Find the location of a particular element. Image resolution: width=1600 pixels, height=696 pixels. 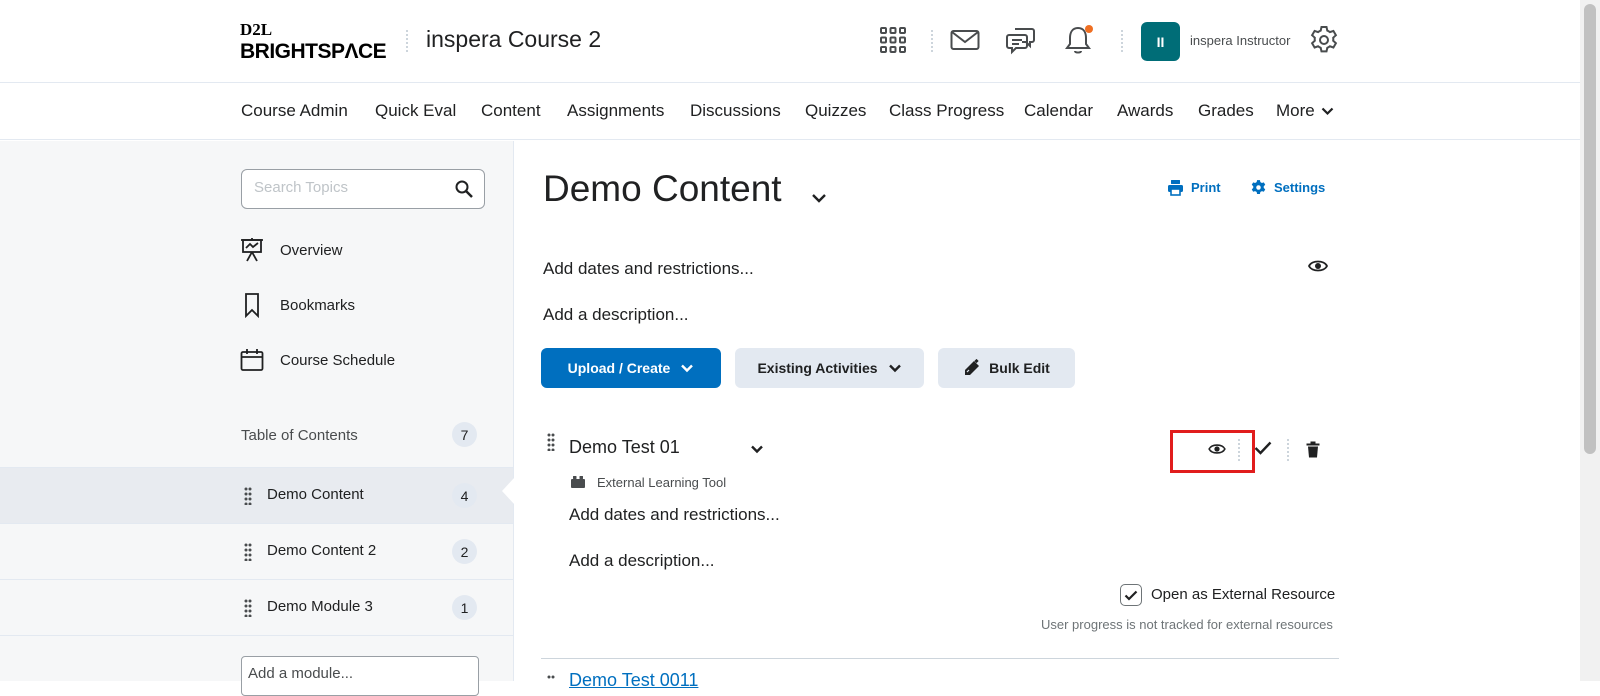

highlight-box is located at coordinates (1212, 451).